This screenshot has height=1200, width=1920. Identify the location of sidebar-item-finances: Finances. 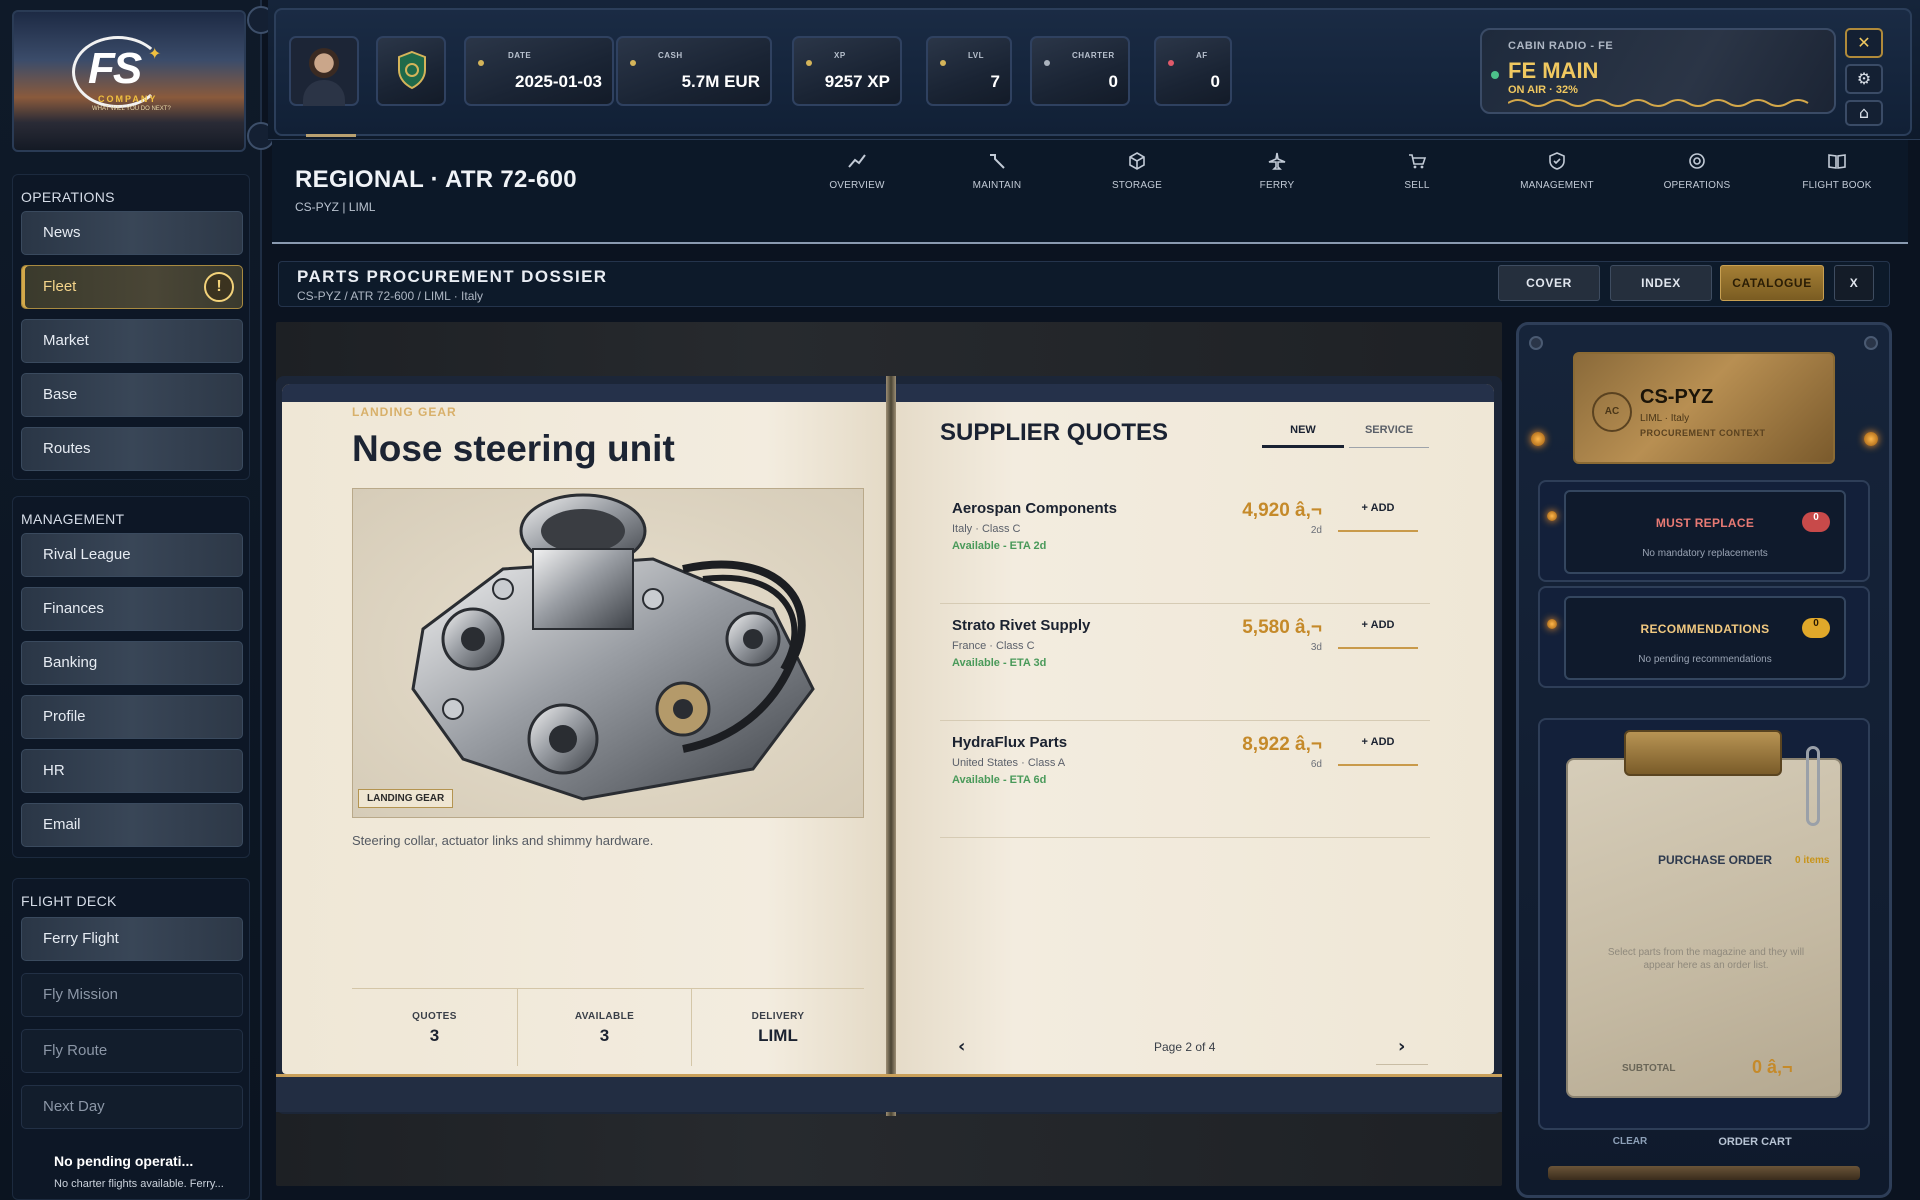
(132, 609).